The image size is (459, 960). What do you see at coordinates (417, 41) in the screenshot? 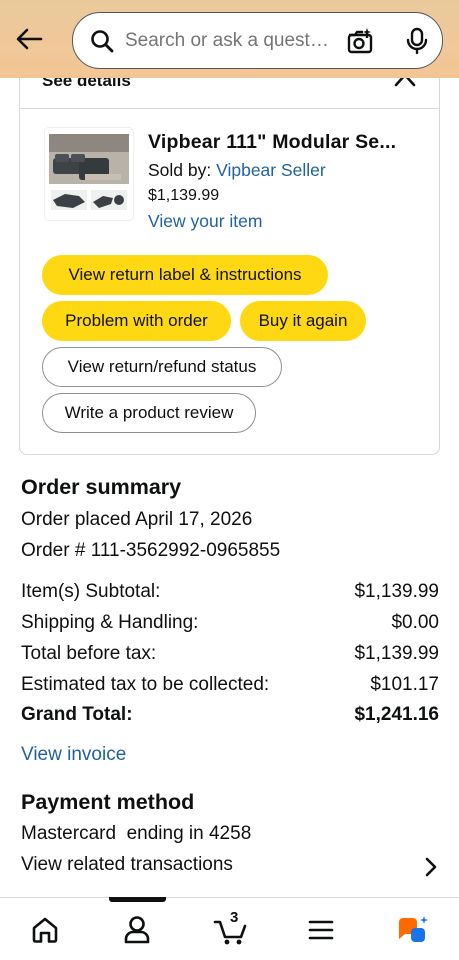
I see `microphone-icon` at bounding box center [417, 41].